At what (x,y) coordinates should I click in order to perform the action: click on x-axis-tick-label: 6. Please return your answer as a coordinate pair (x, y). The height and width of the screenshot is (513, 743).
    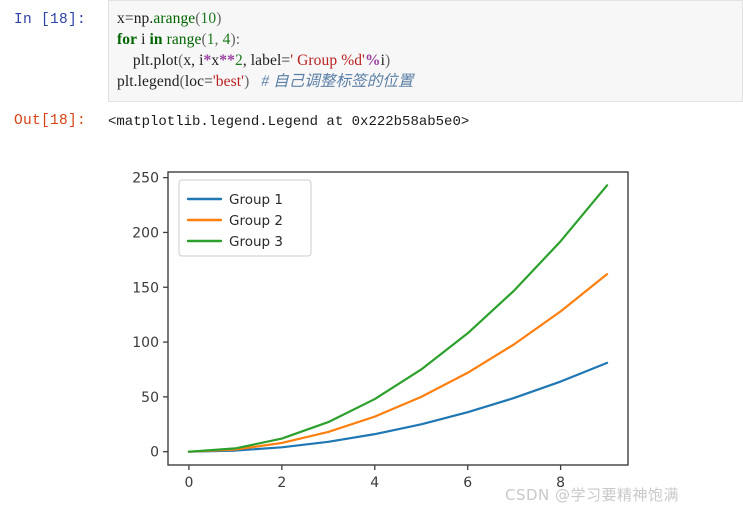
    Looking at the image, I should click on (467, 483).